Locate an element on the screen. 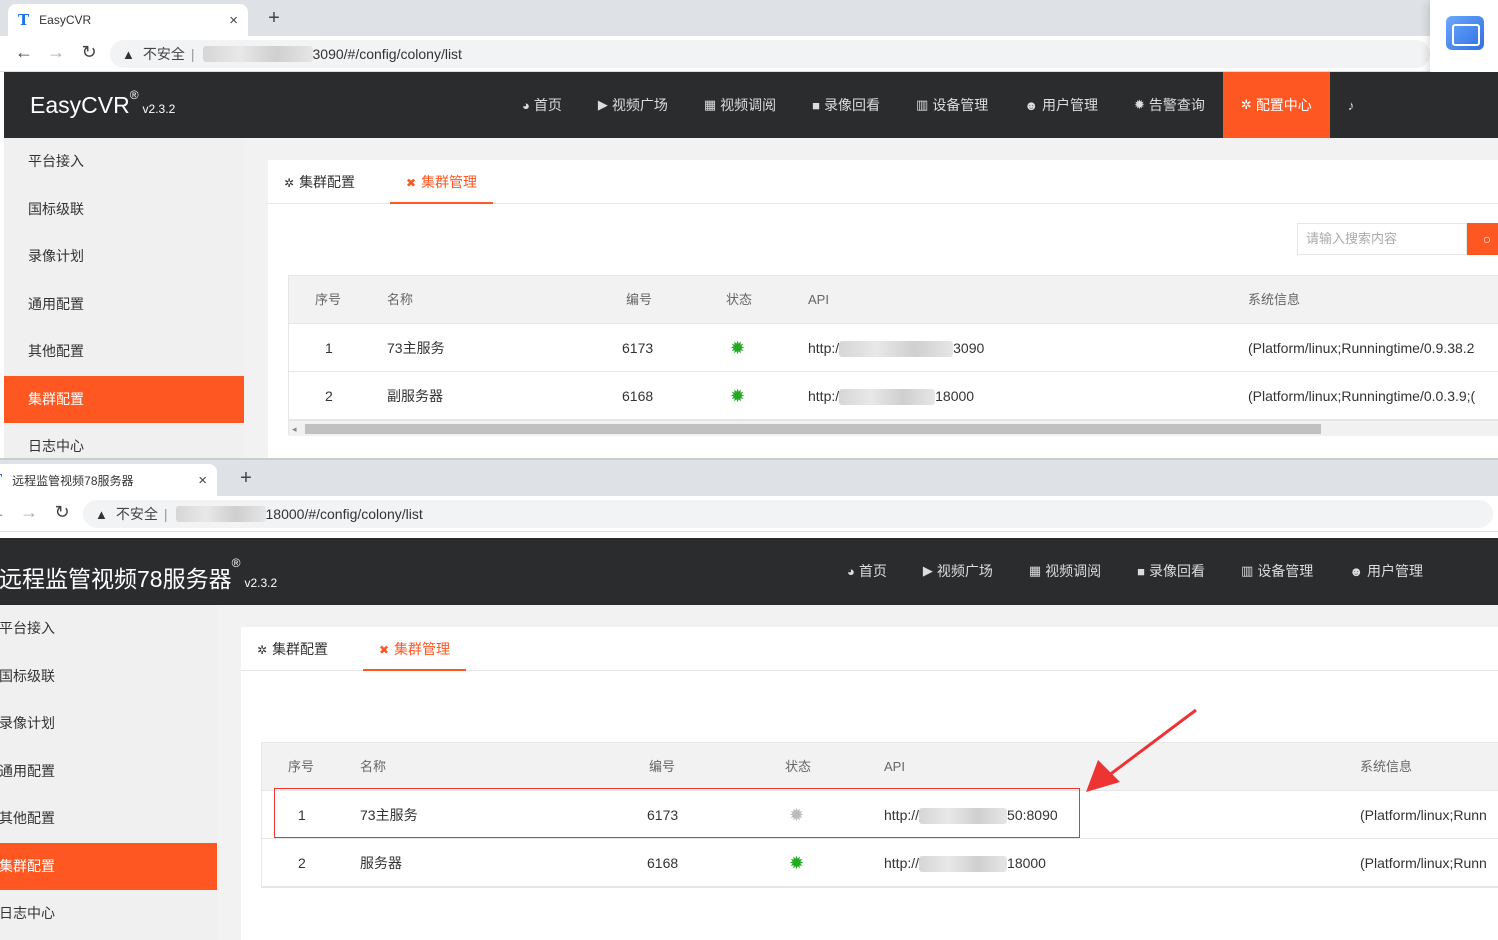  col-code: 编号 is located at coordinates (639, 299).